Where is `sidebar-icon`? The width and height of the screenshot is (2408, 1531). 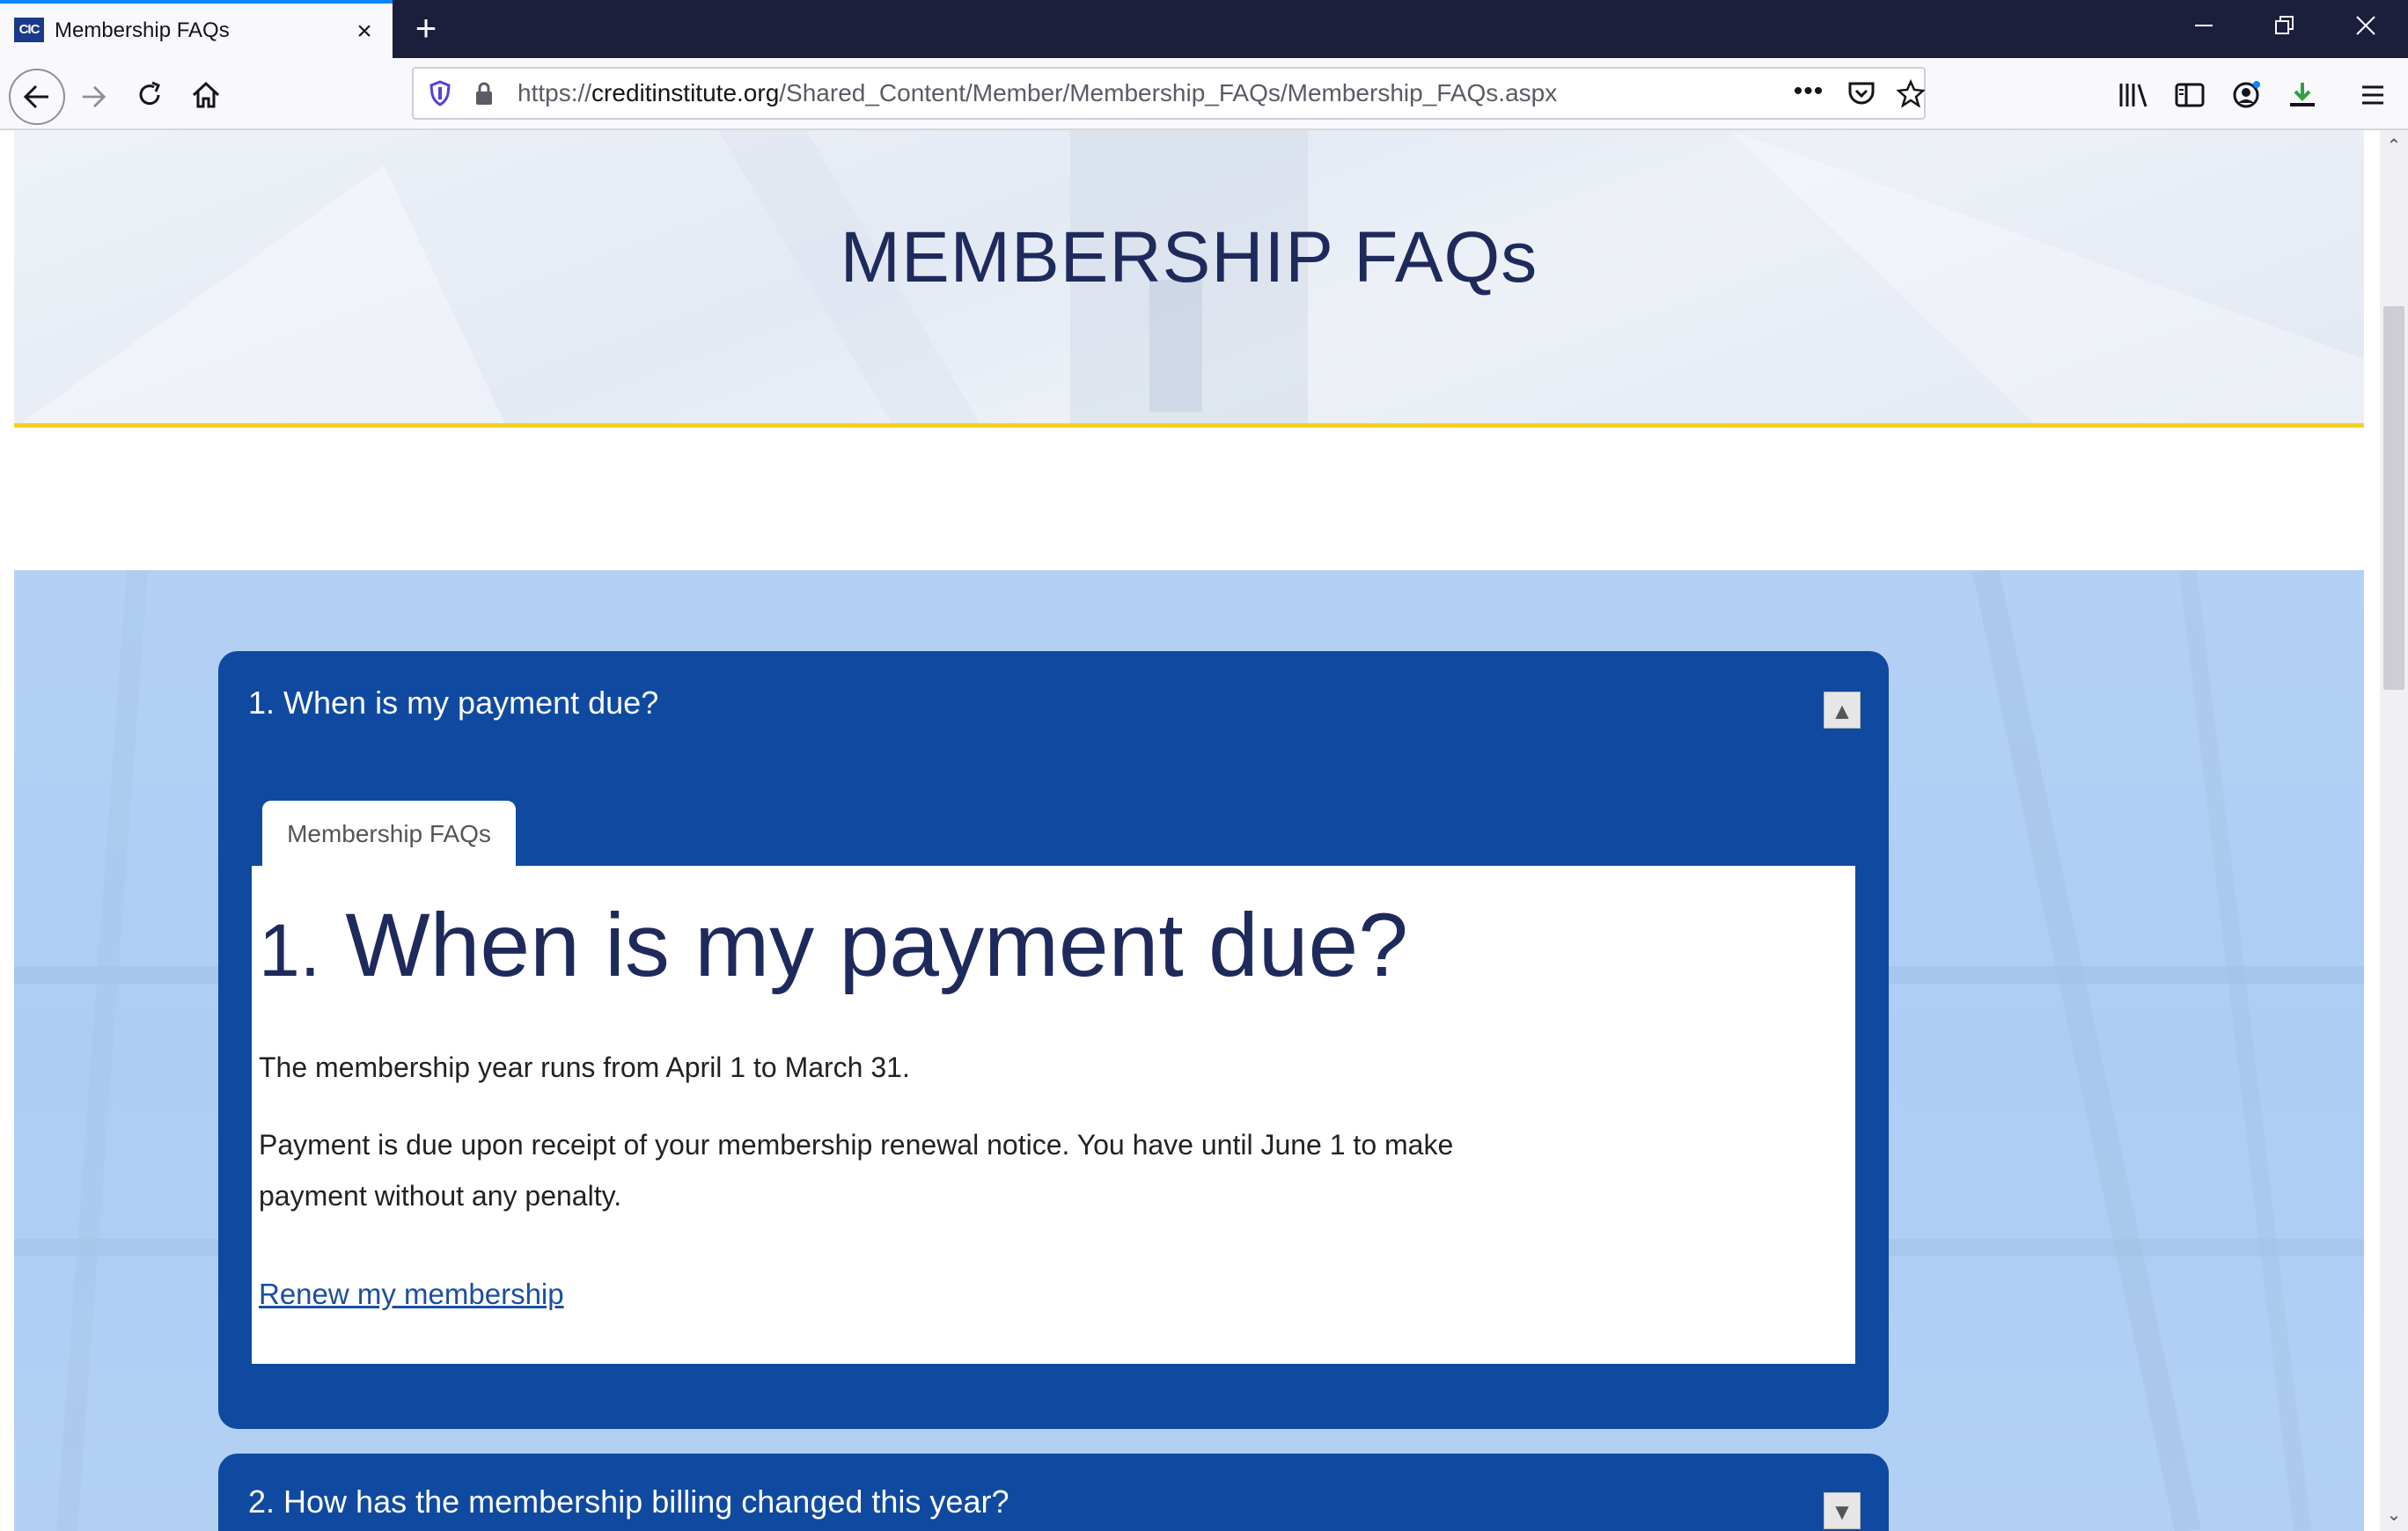 sidebar-icon is located at coordinates (2189, 95).